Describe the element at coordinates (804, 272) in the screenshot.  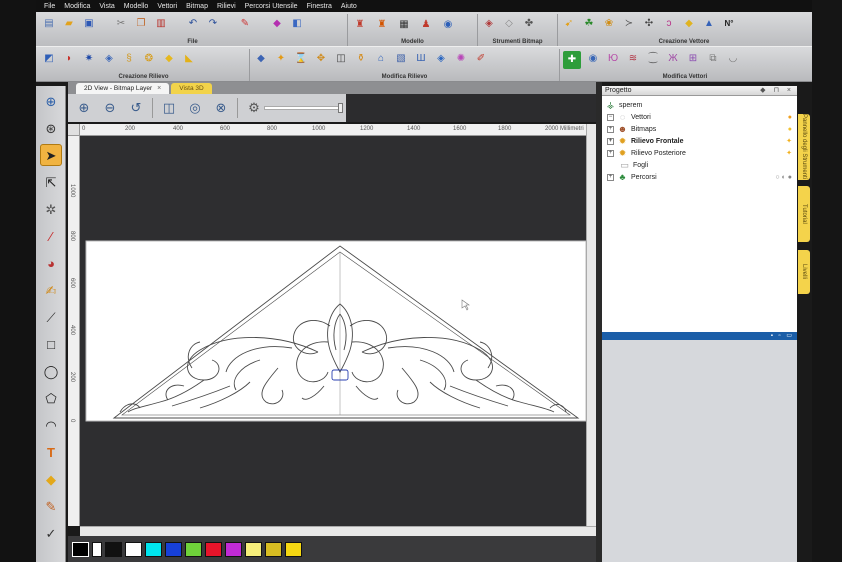
I see `side-tab-livelli: Livelli` at that location.